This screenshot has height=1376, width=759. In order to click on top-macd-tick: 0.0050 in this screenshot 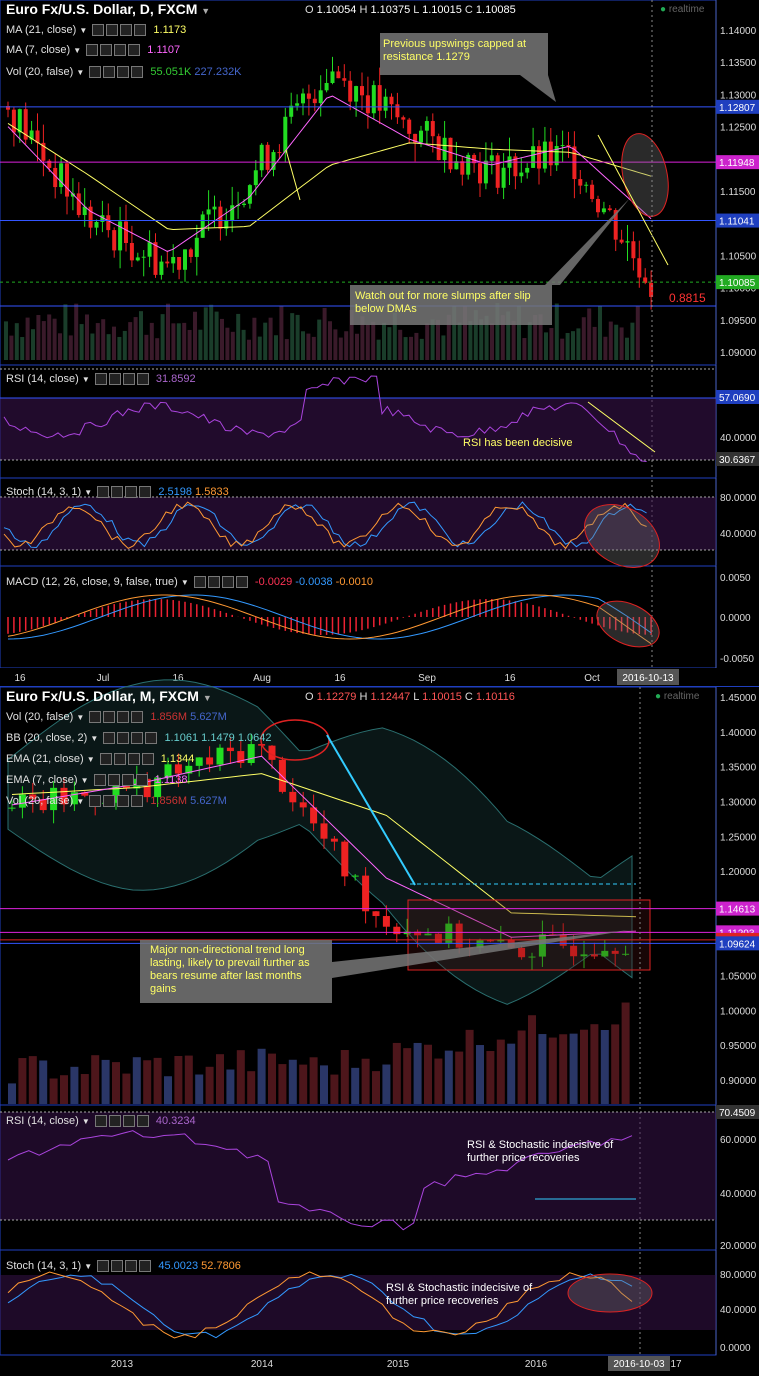, I will do `click(735, 578)`.